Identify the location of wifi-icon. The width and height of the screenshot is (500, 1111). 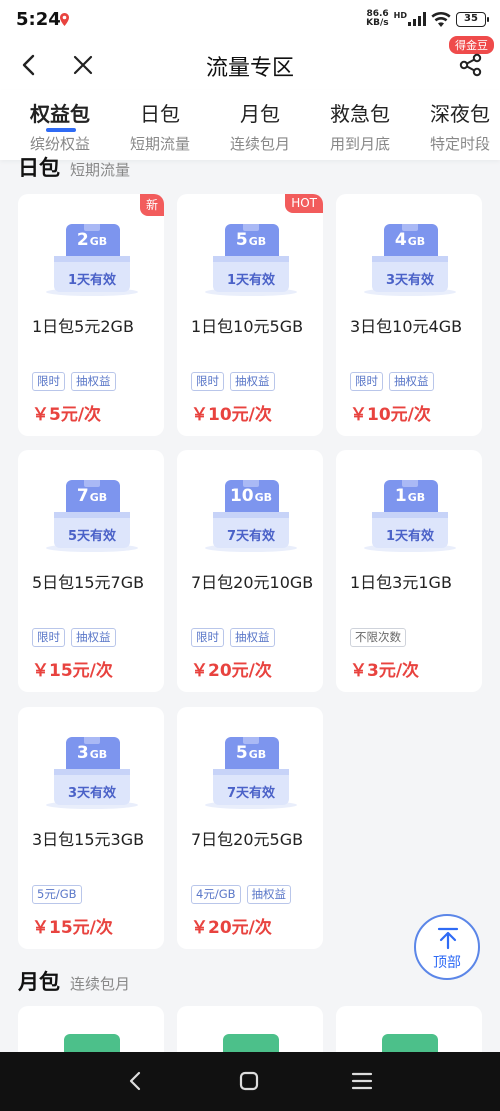
(441, 19).